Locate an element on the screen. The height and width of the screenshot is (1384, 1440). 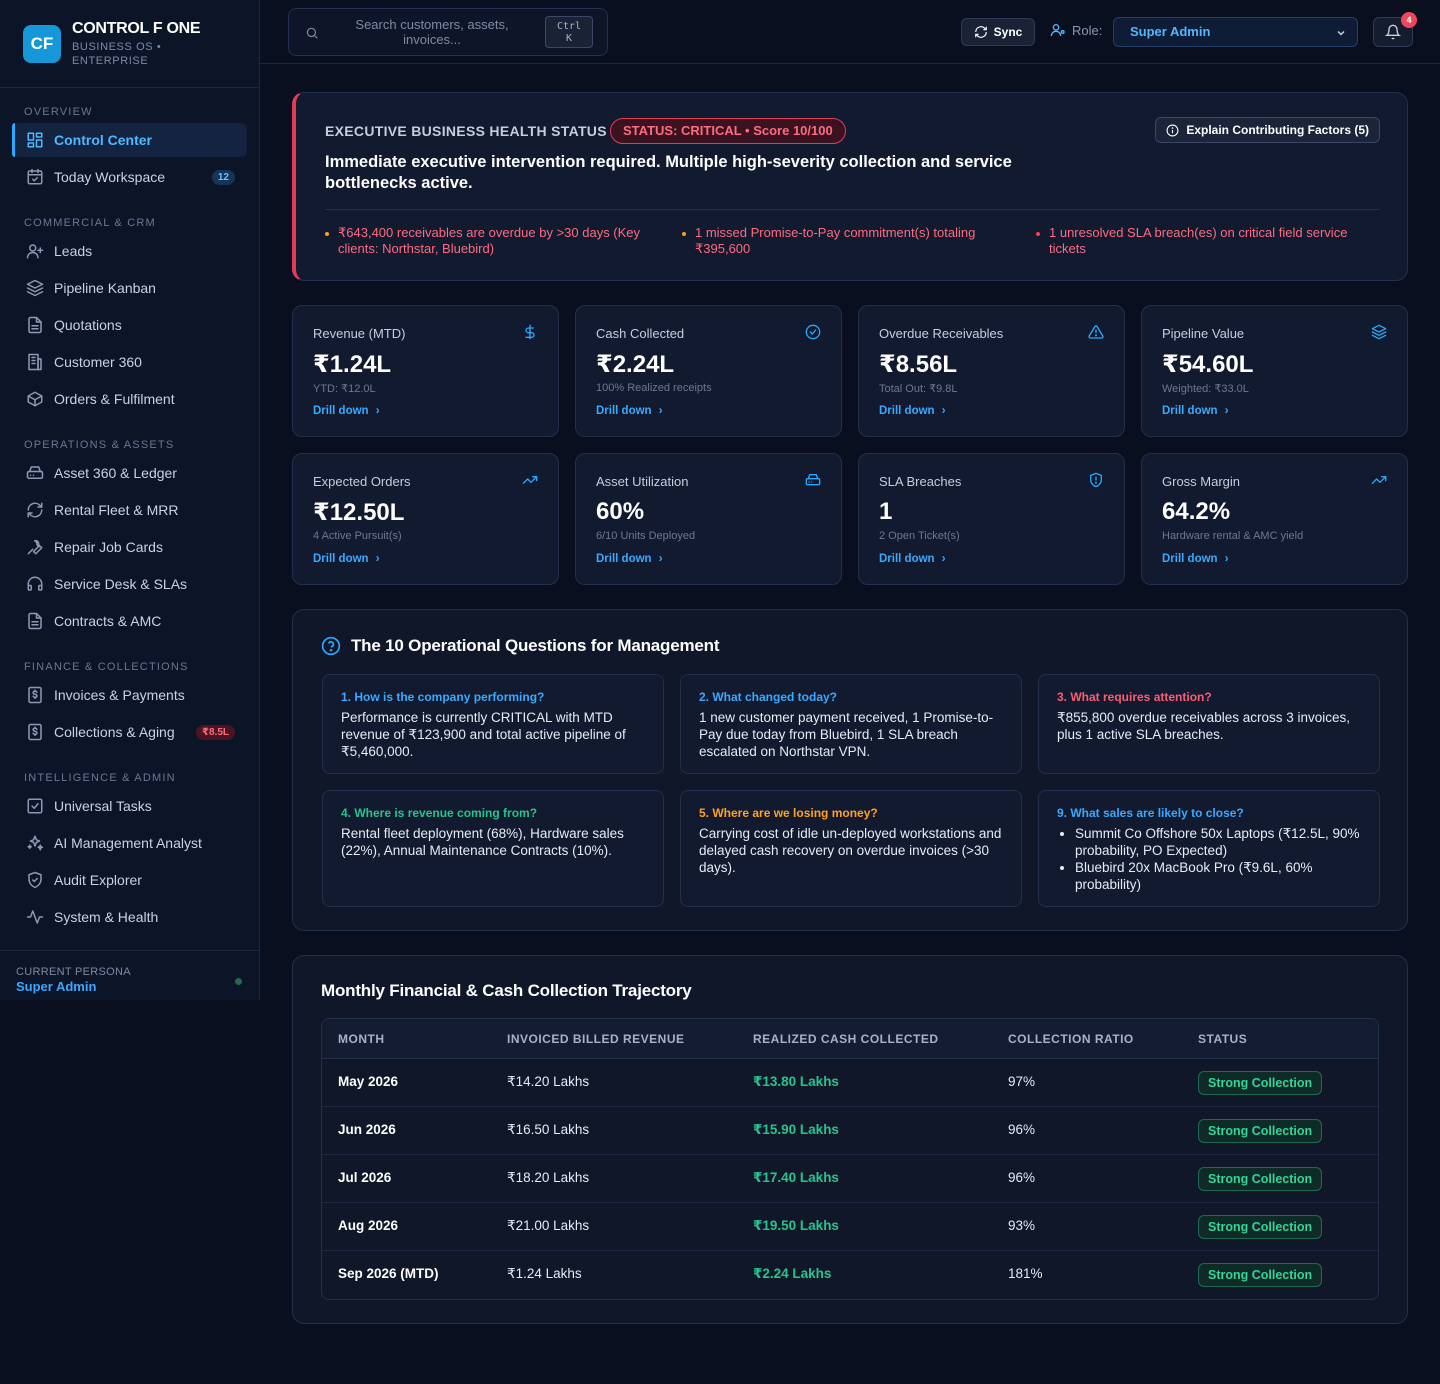
sidebar-item-label: Control Center is located at coordinates (103, 140).